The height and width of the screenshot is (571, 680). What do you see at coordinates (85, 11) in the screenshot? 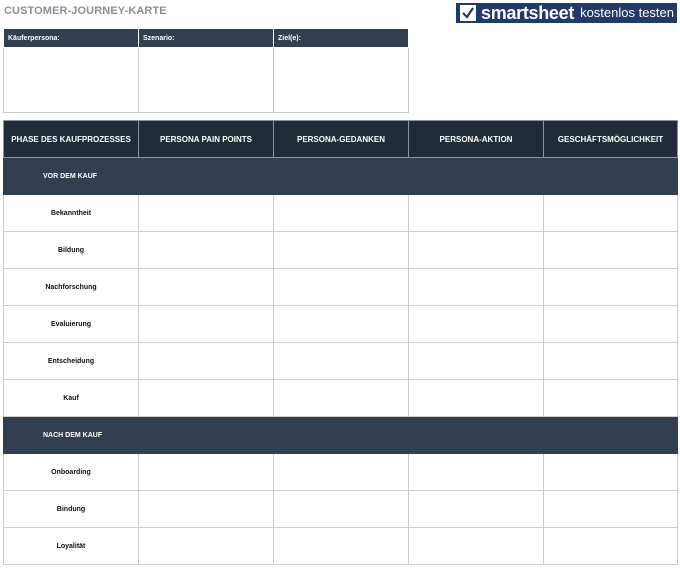
I see `page-title: CUSTOMER-JOURNEY-KARTE` at bounding box center [85, 11].